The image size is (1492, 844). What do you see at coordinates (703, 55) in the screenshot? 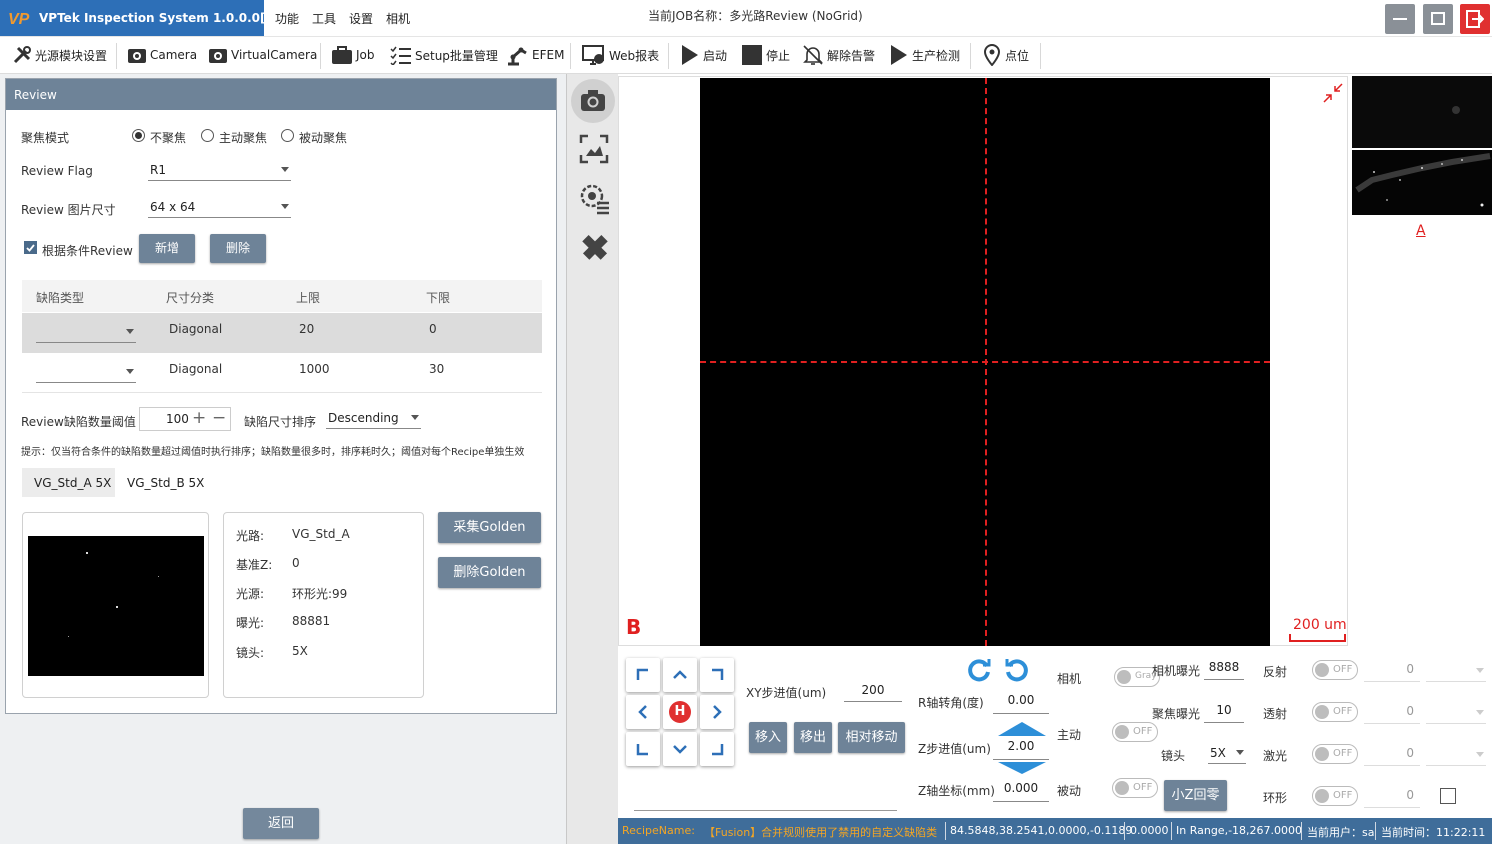
I see `toolbar-start-button: 启动` at bounding box center [703, 55].